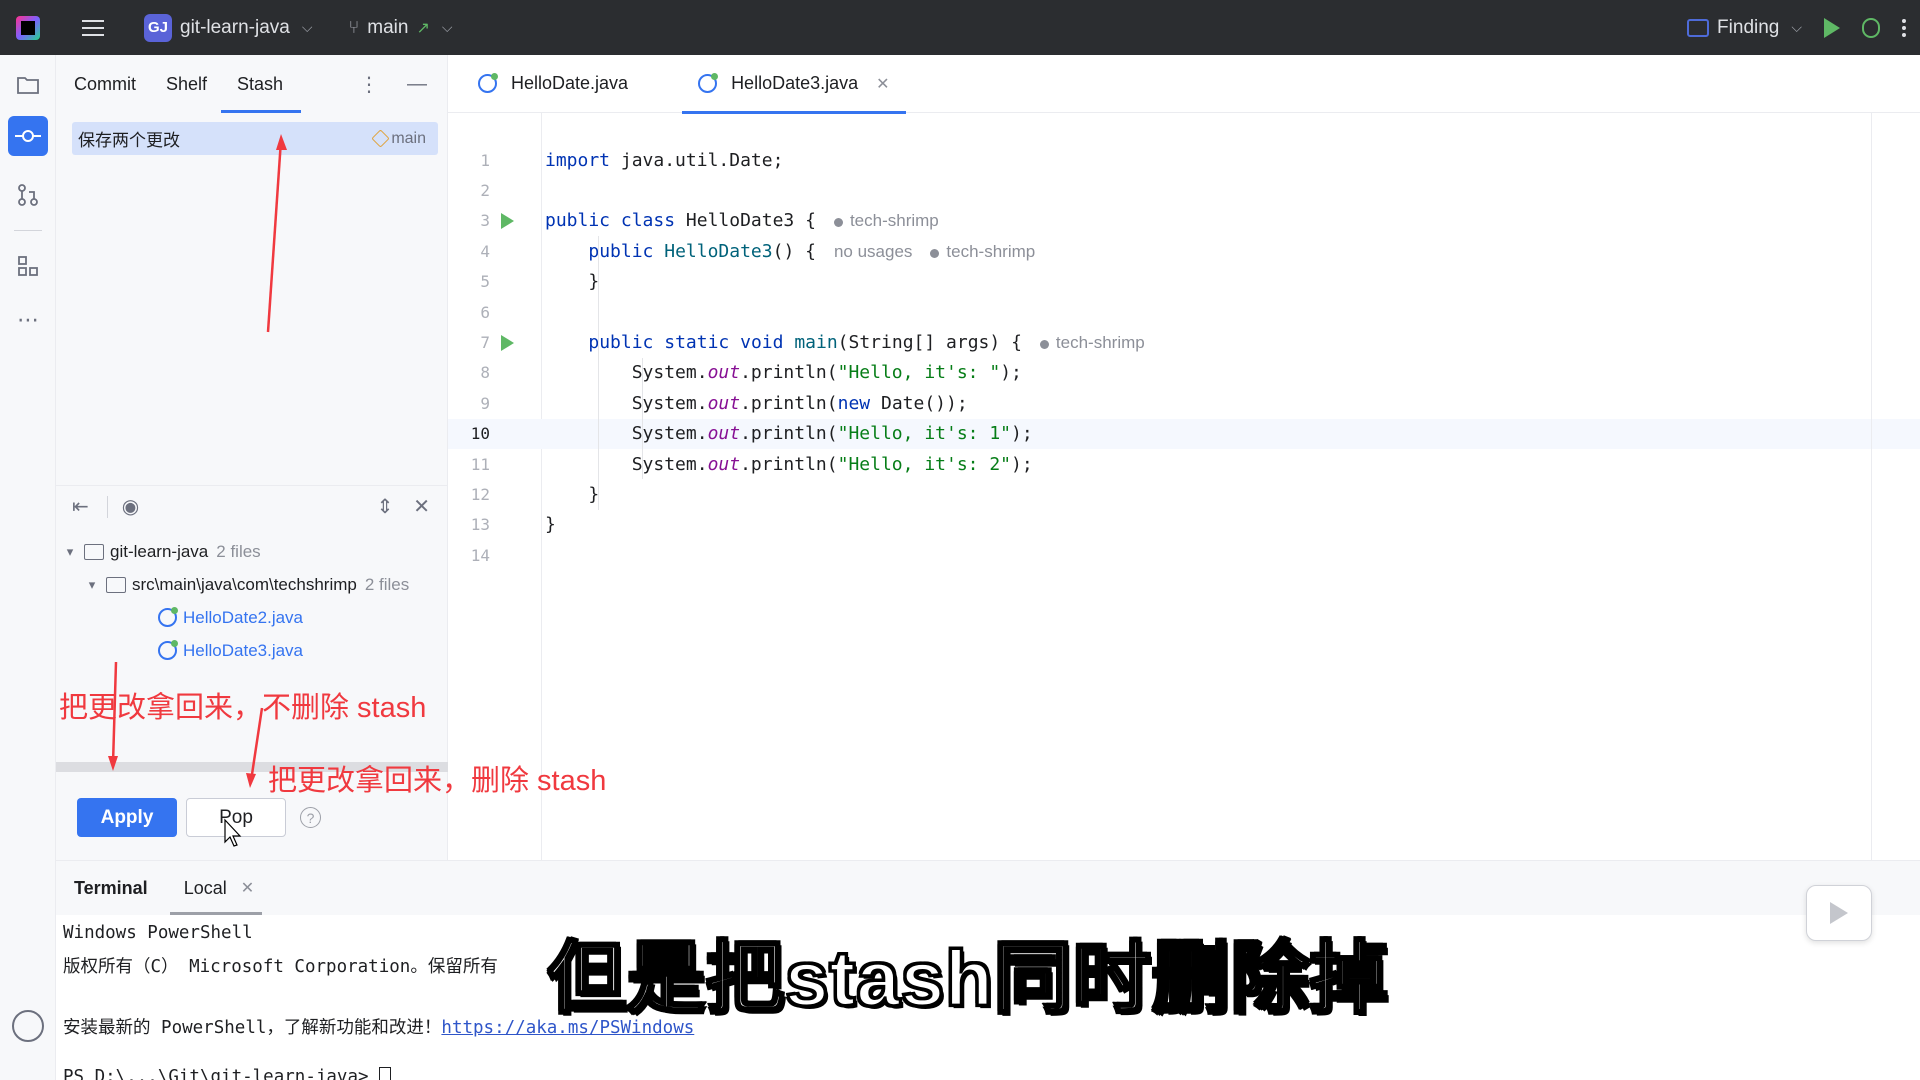  I want to click on run-config-icon, so click(1698, 27).